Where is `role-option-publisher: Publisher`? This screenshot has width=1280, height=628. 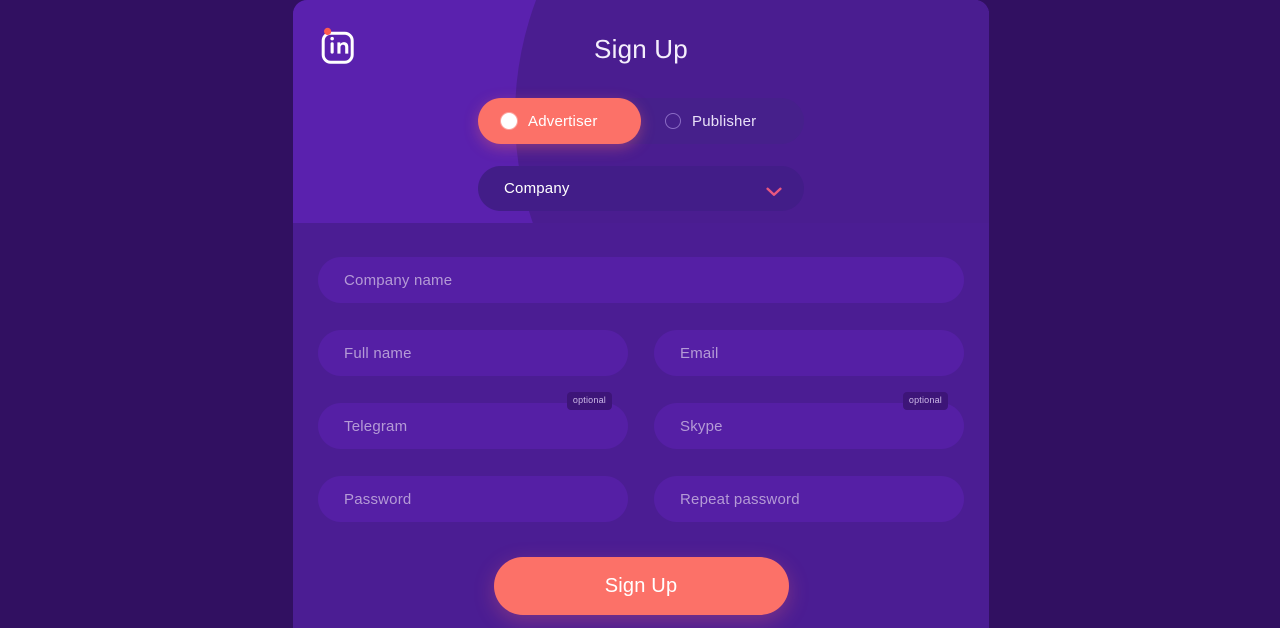
role-option-publisher: Publisher is located at coordinates (722, 121).